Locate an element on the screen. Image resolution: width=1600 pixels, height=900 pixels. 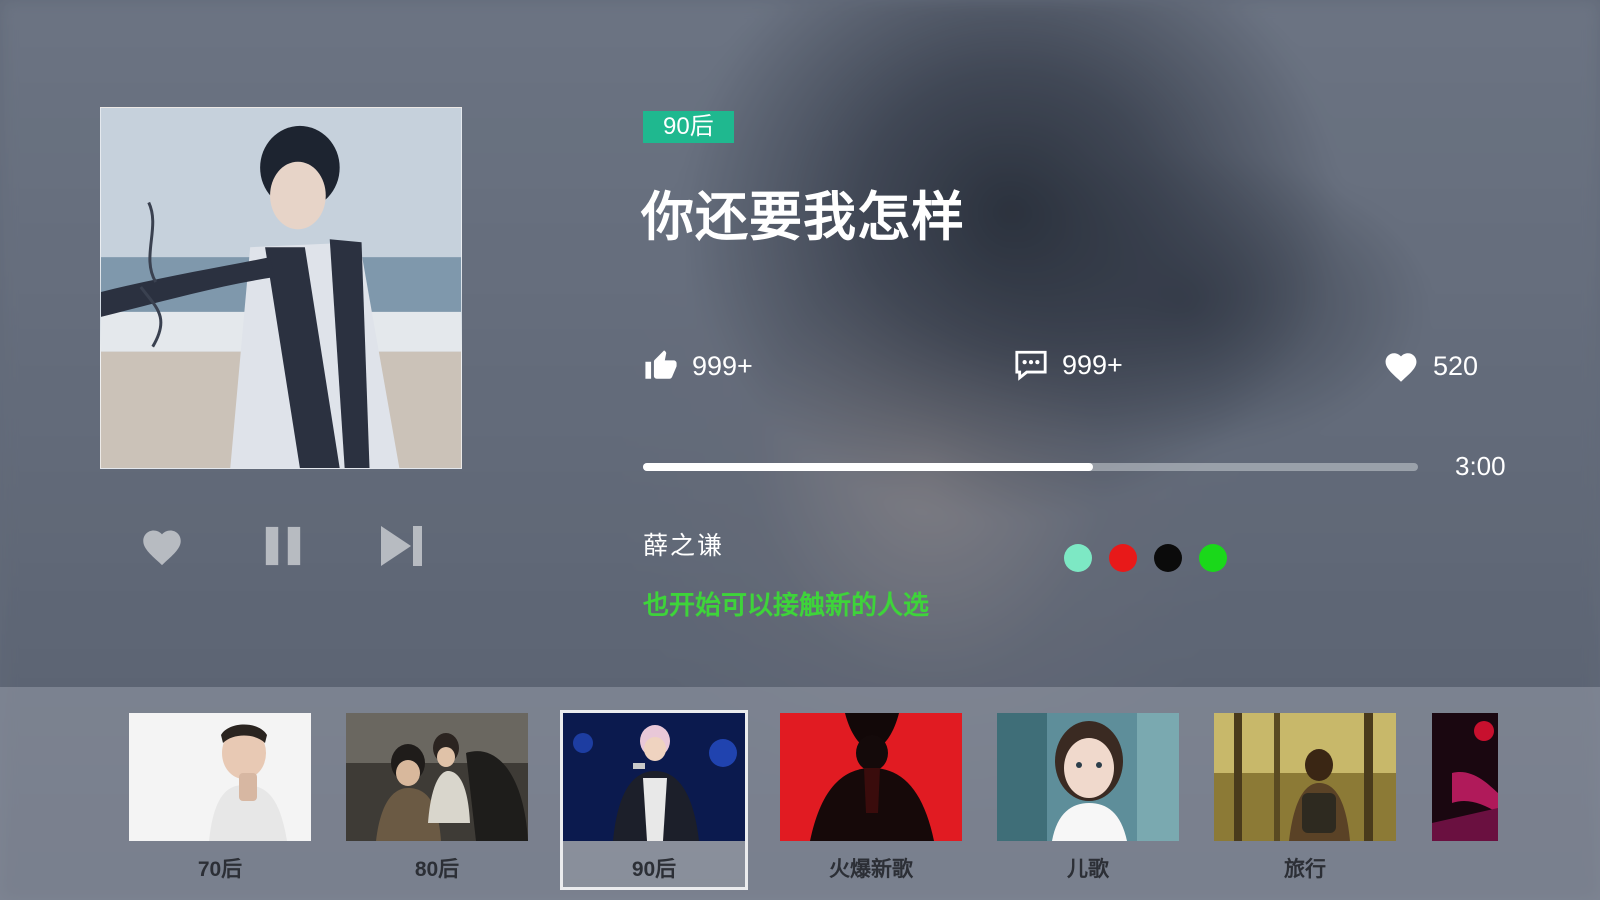
progress-fill is located at coordinates (868, 467).